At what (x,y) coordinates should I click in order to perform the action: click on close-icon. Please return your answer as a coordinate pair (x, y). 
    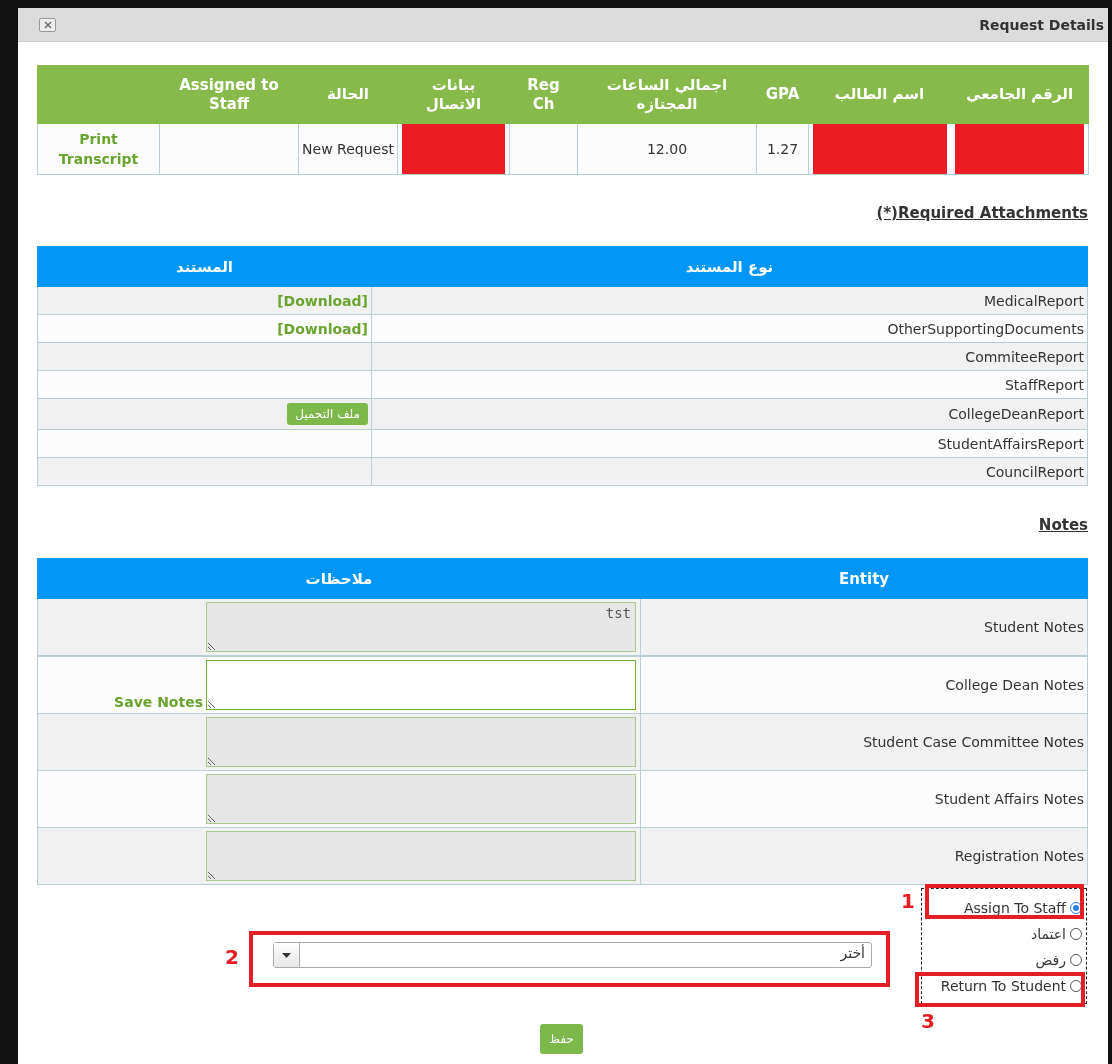
    Looking at the image, I should click on (47, 24).